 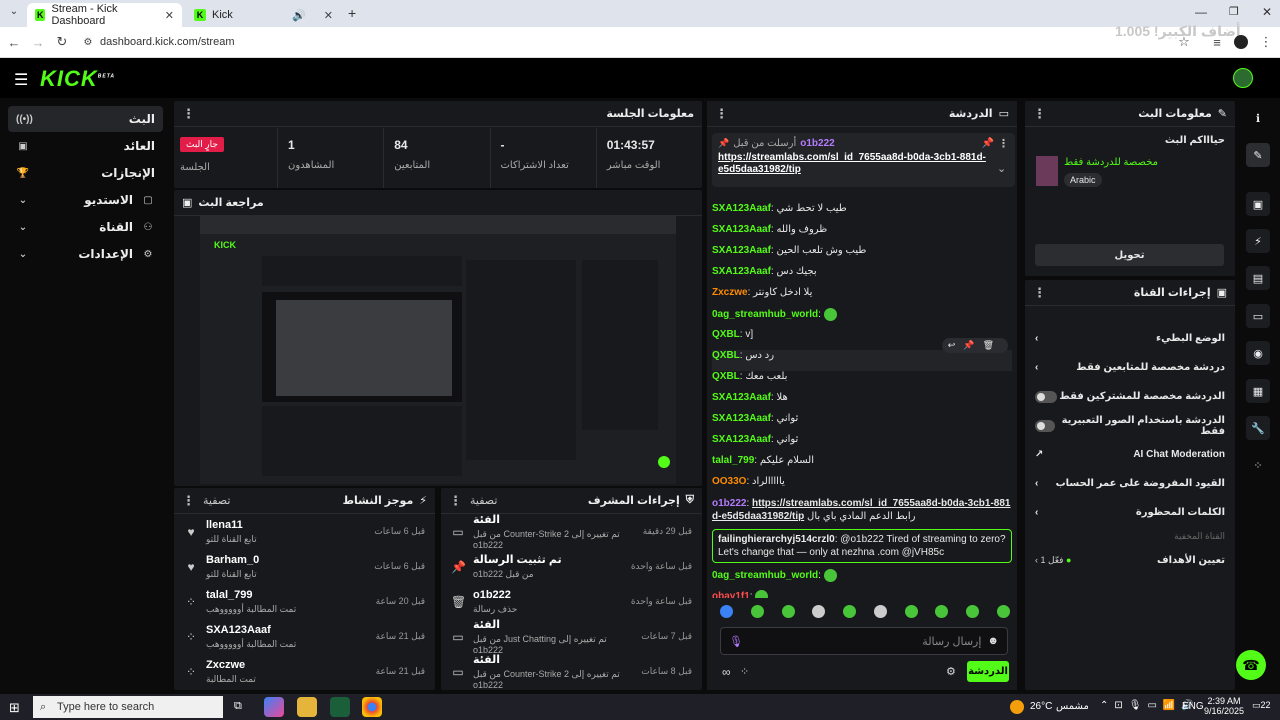 I want to click on new-tab-icon: +, so click(x=352, y=13).